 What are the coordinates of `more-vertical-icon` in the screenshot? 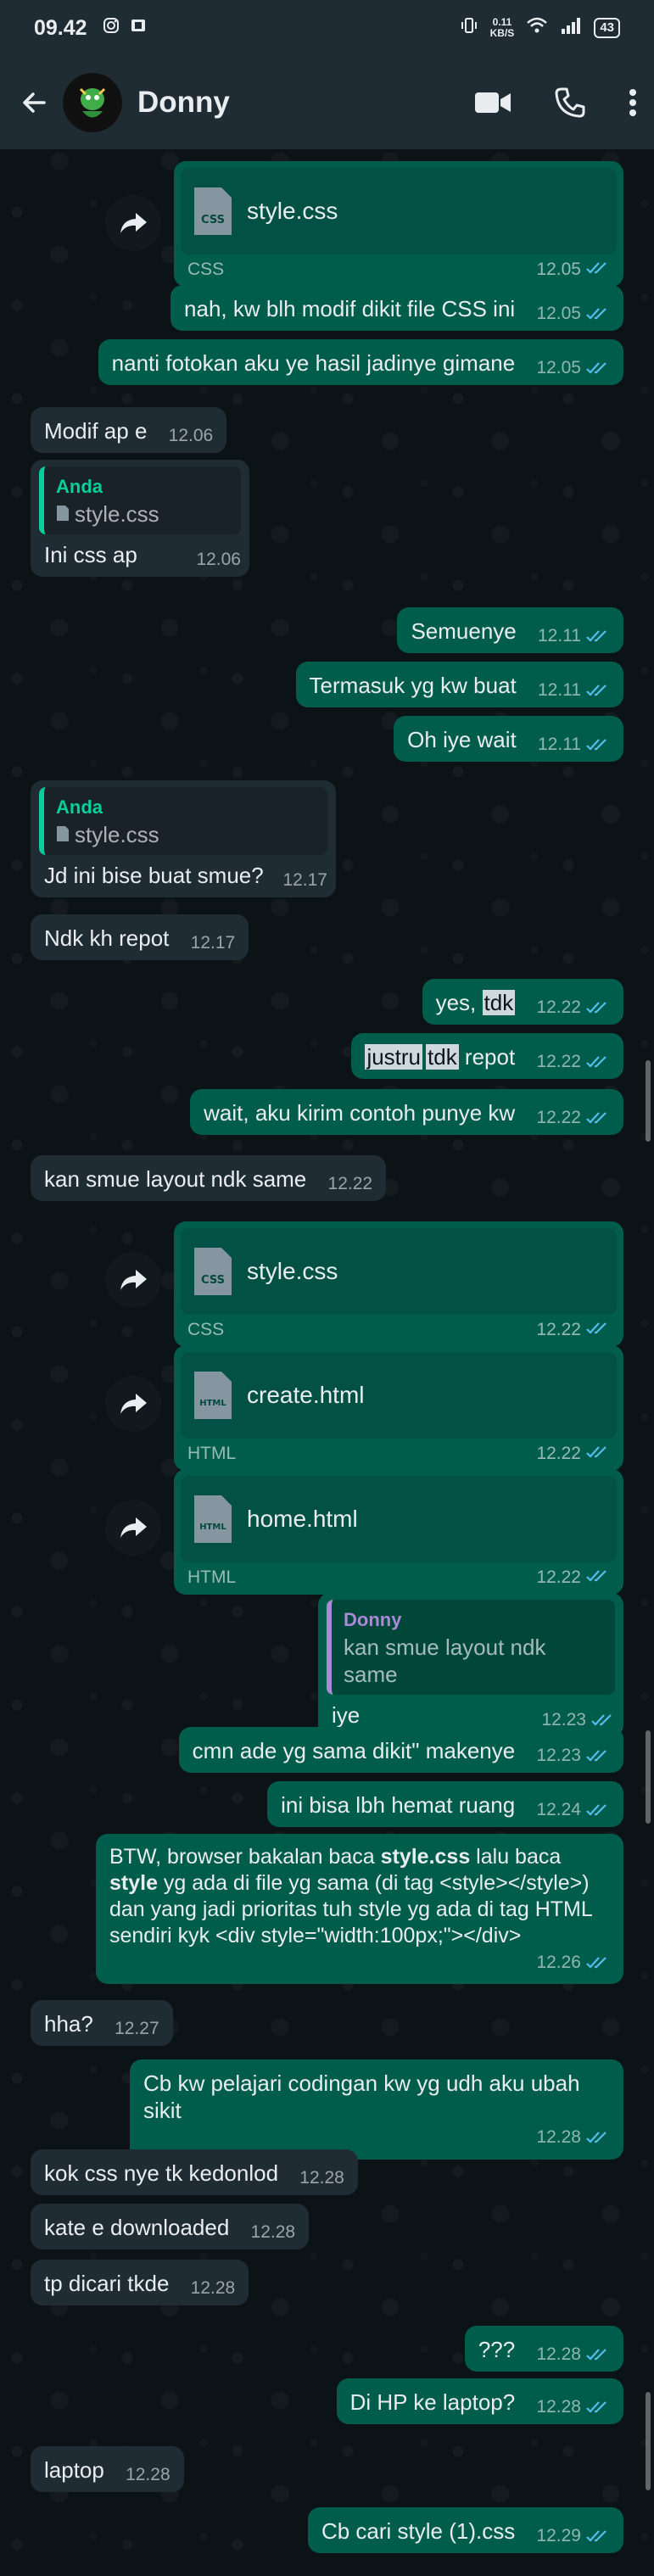 It's located at (633, 102).